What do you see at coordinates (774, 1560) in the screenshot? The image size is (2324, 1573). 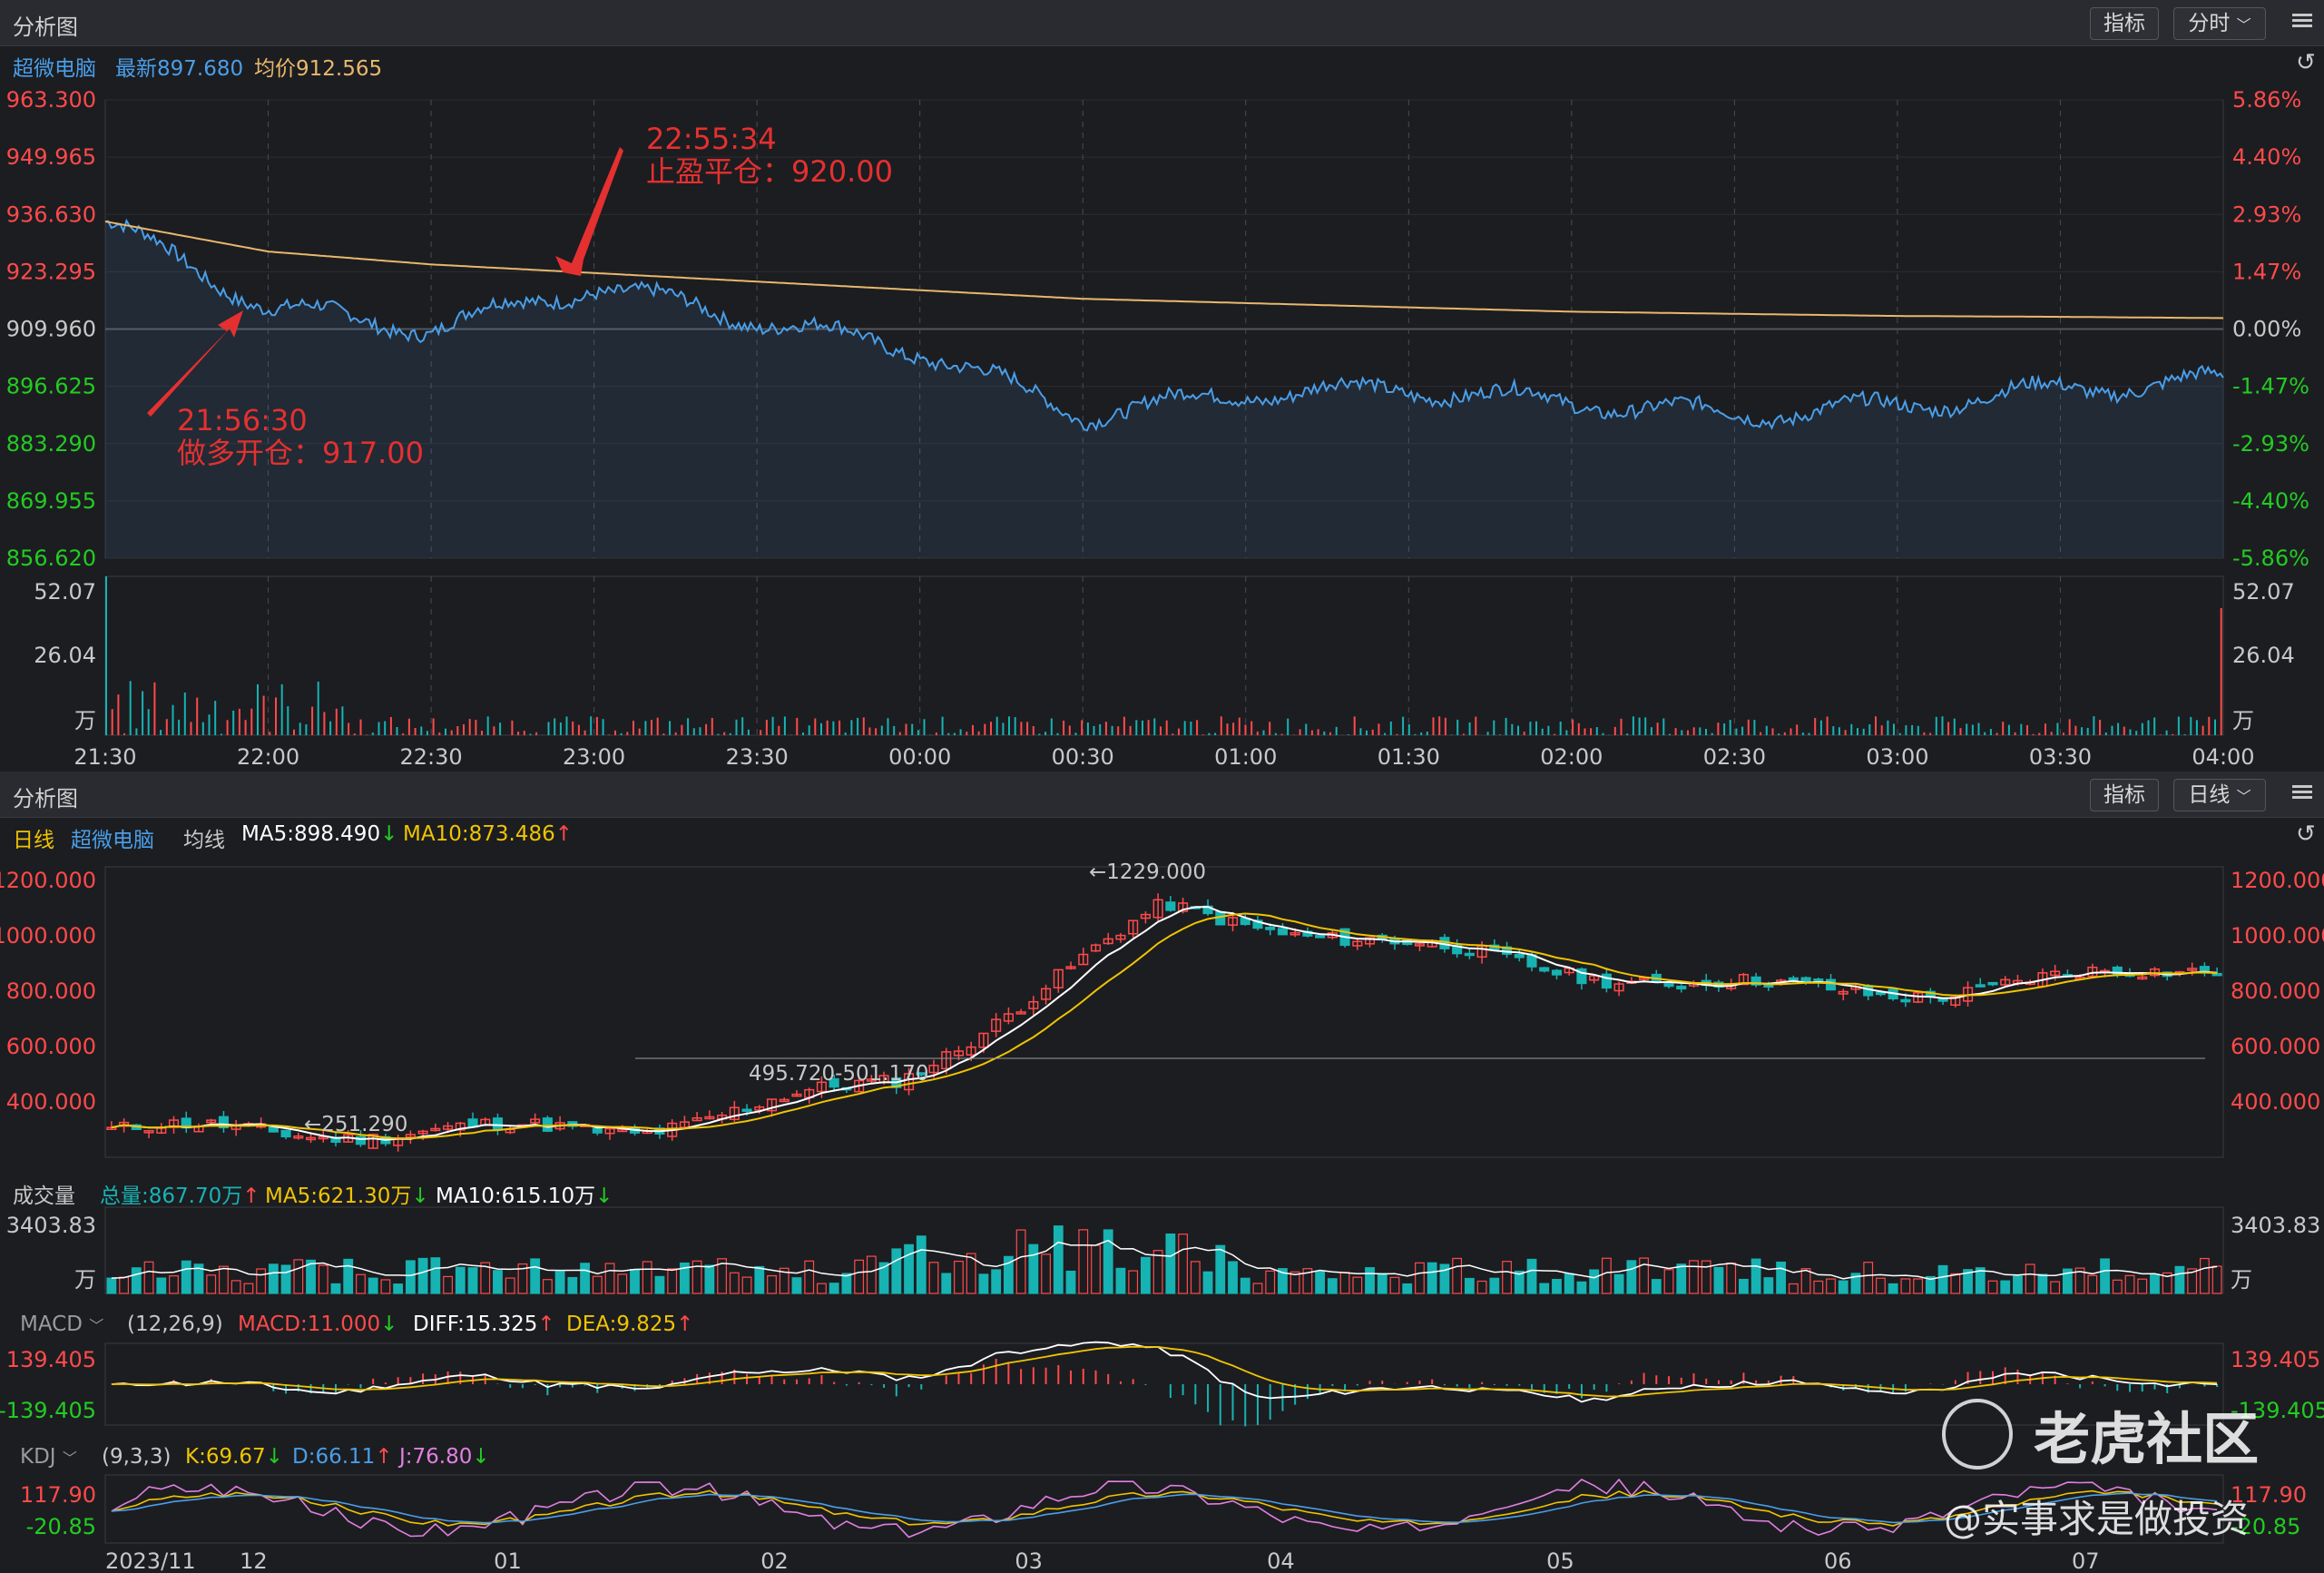 I see `date-axis-label: 02` at bounding box center [774, 1560].